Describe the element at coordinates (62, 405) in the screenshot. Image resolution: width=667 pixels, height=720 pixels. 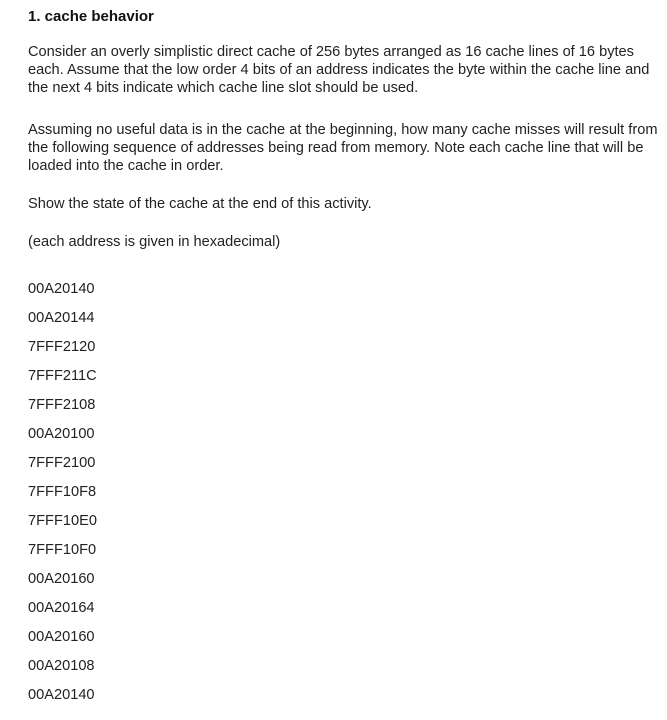
I see `address-item: 7FFF2108` at that location.